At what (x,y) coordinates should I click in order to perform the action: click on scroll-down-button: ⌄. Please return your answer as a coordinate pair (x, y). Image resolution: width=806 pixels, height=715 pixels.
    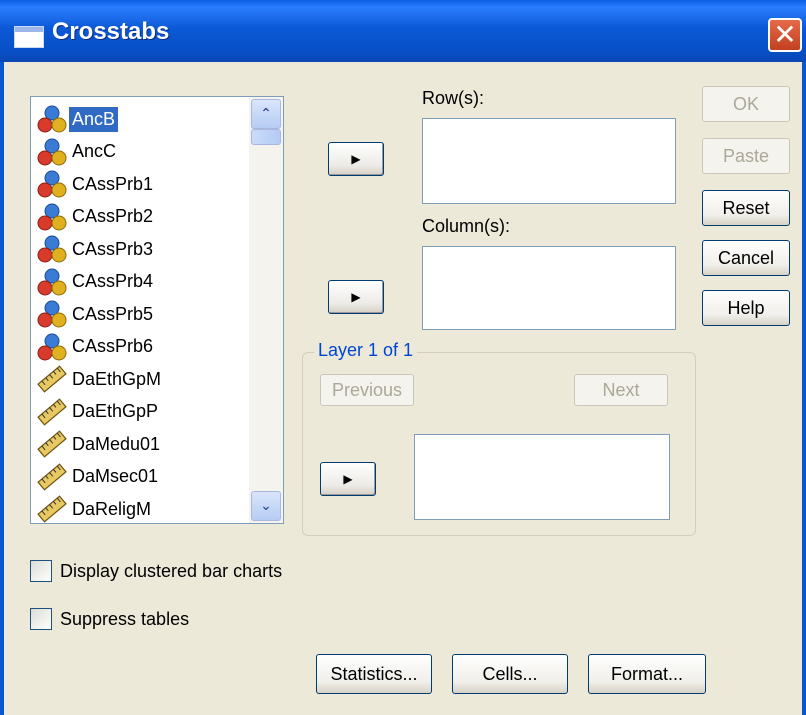
    Looking at the image, I should click on (266, 506).